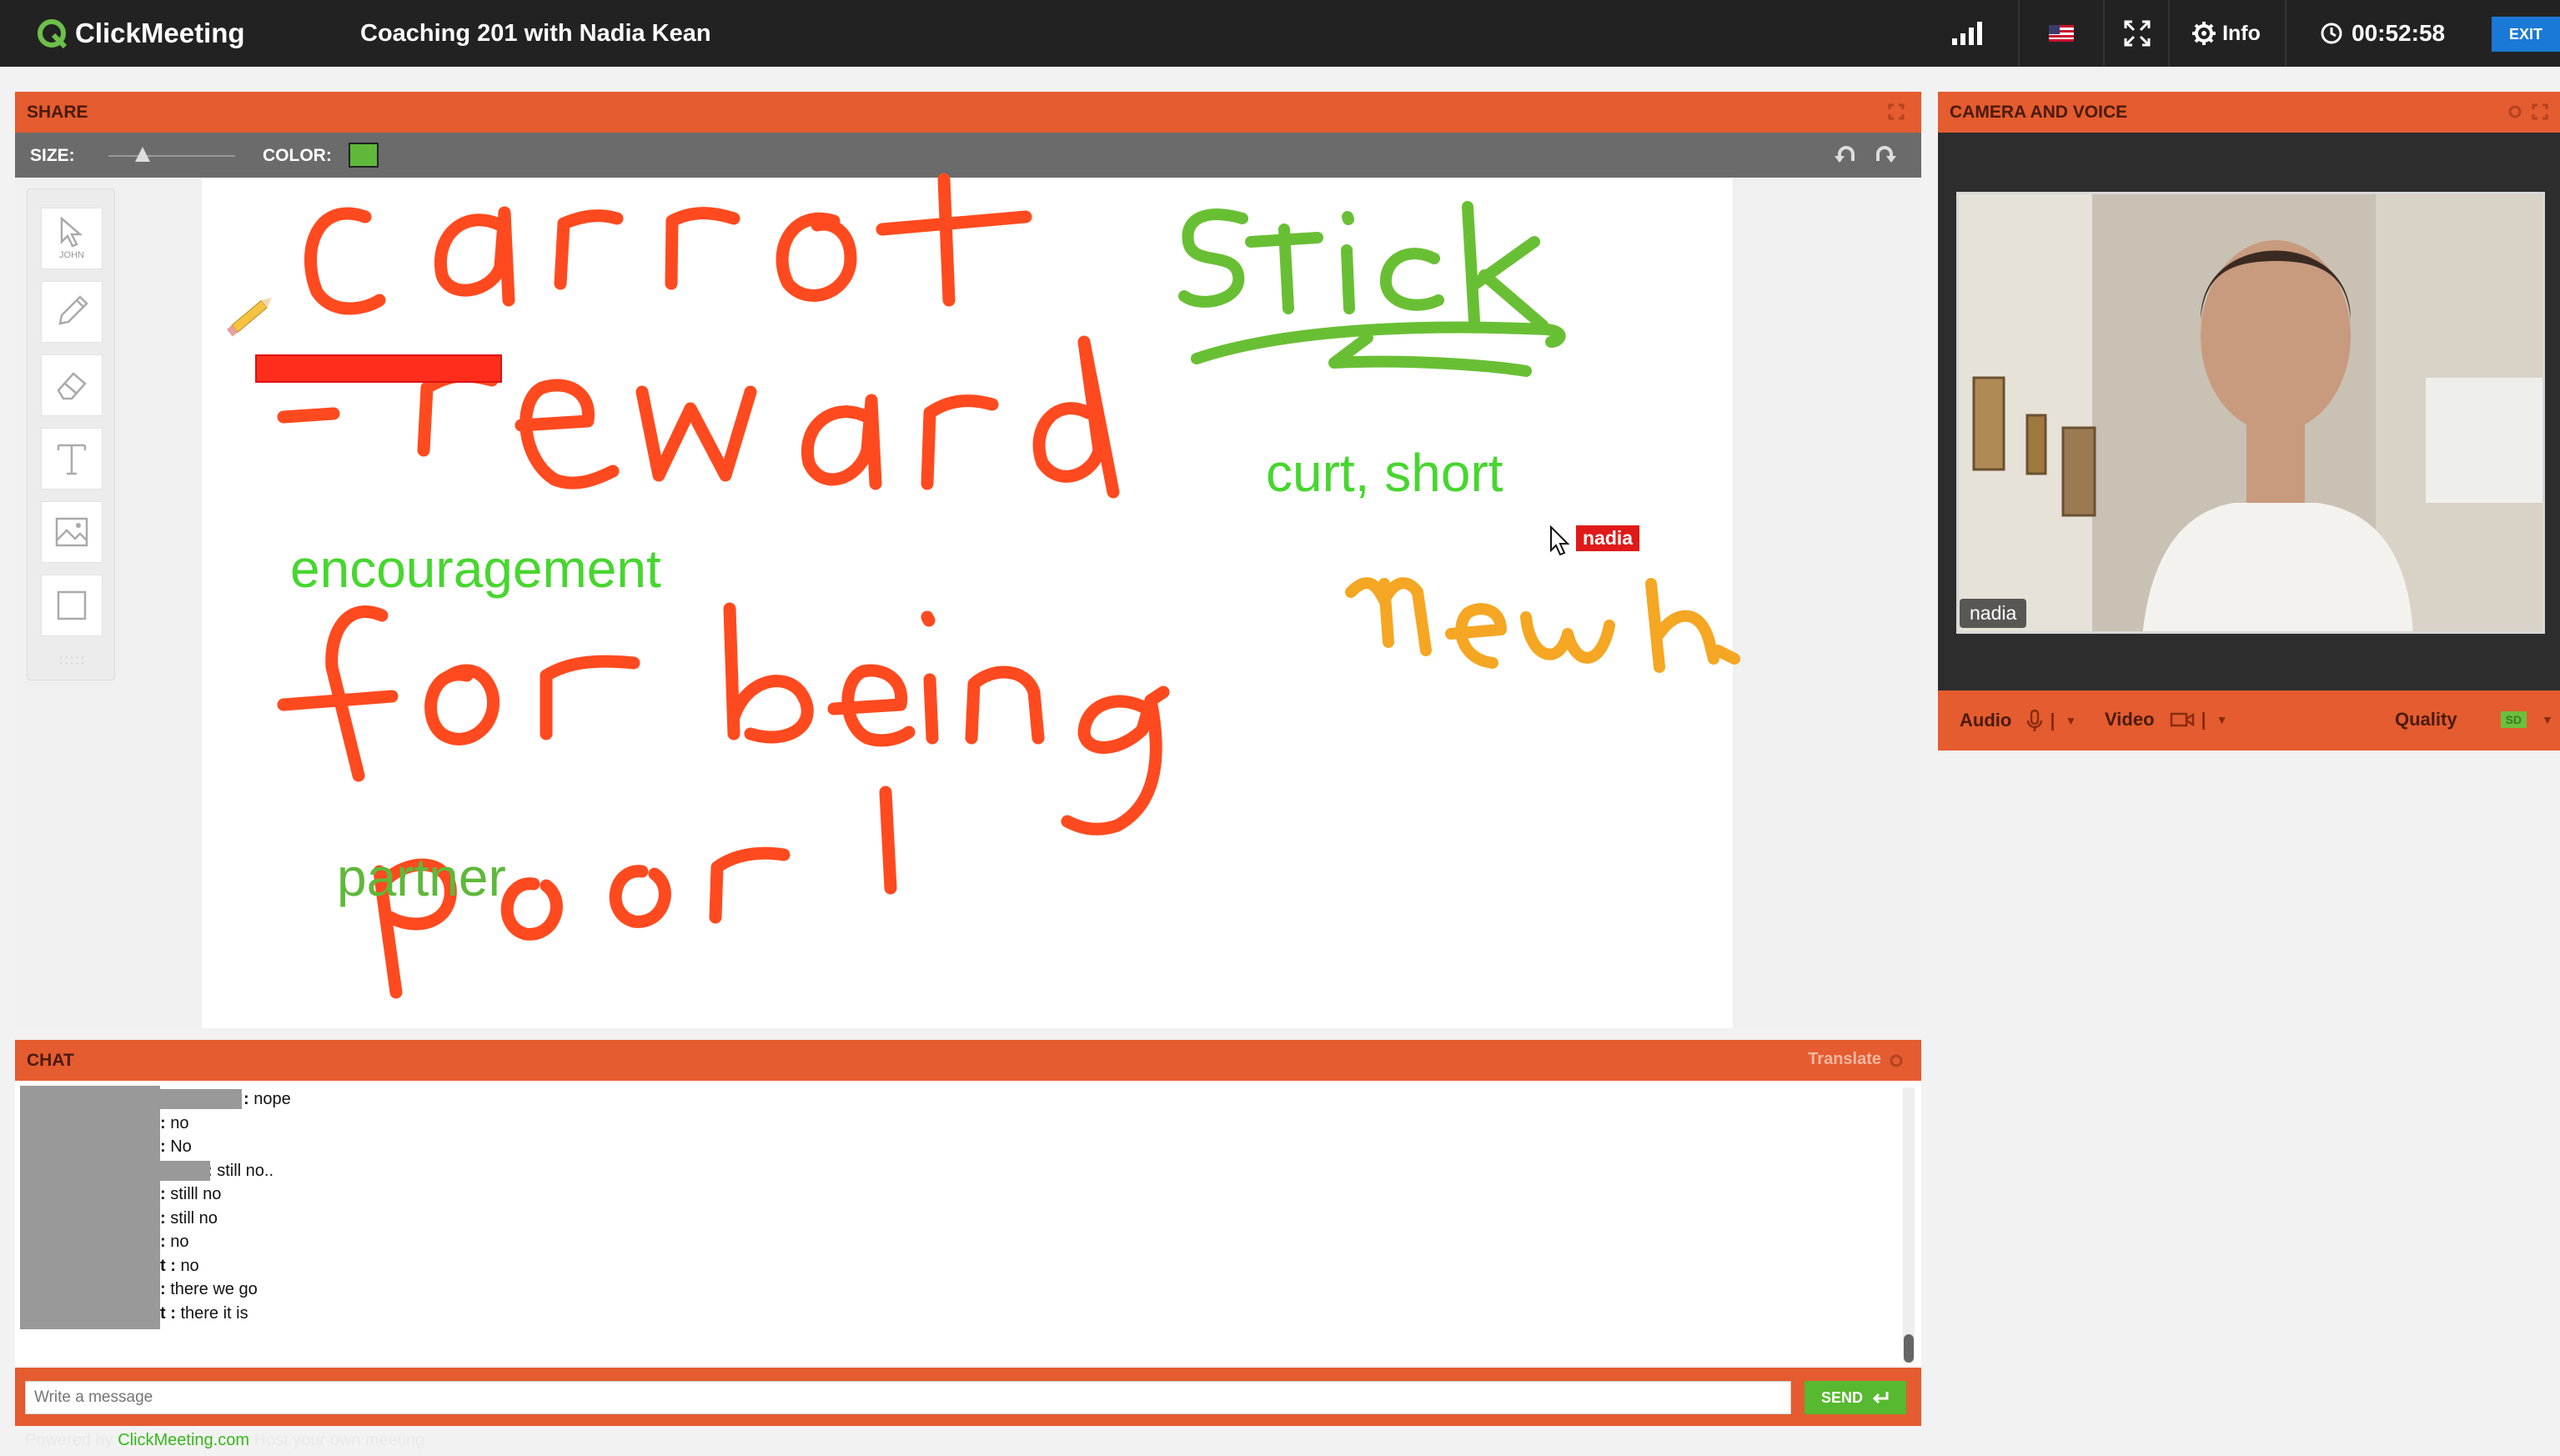 The image size is (2560, 1456). I want to click on info-label: Info, so click(2241, 33).